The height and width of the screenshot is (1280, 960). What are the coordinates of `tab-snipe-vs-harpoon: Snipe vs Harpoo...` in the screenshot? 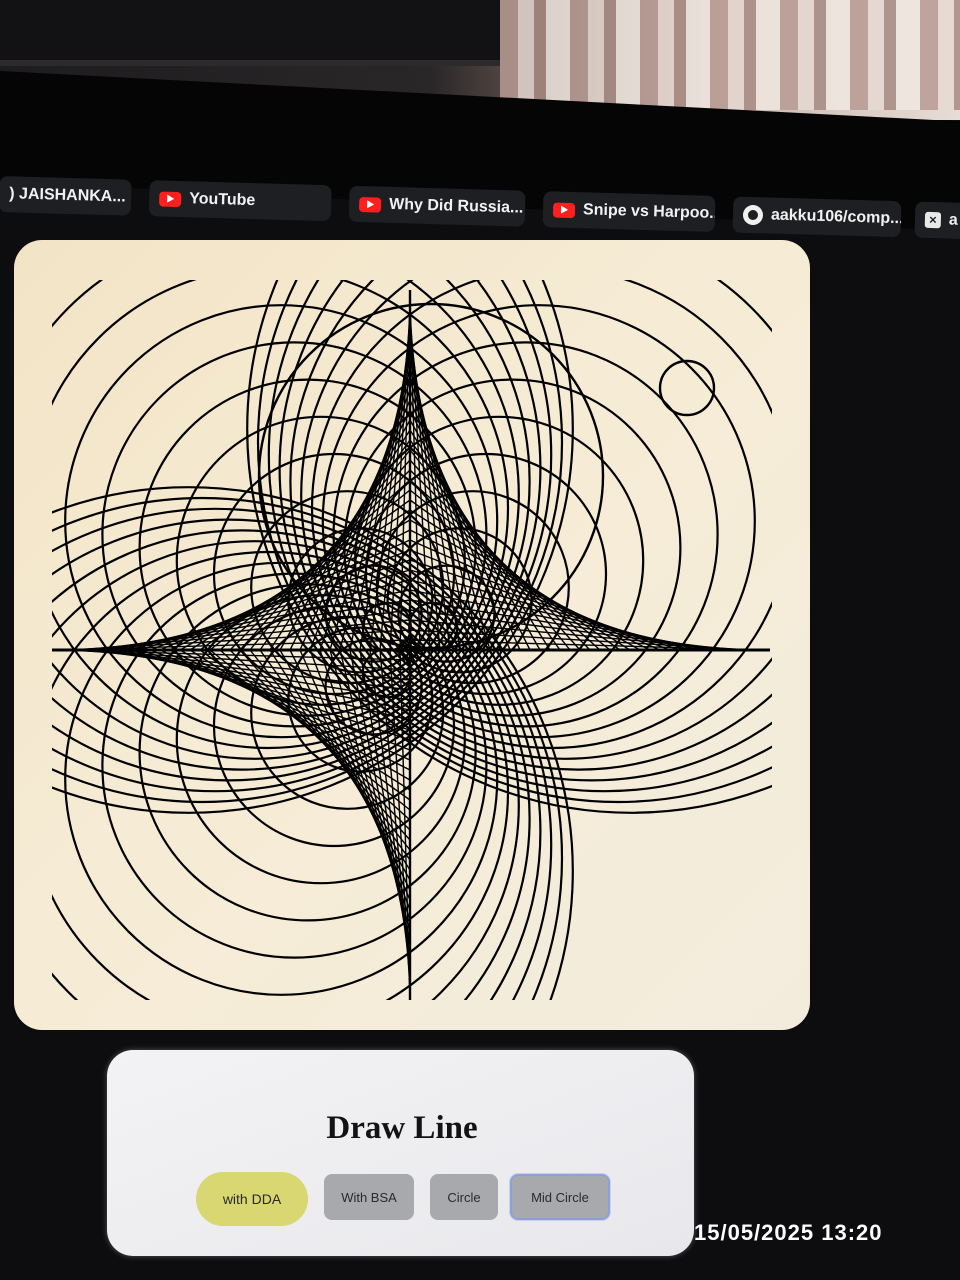 It's located at (629, 211).